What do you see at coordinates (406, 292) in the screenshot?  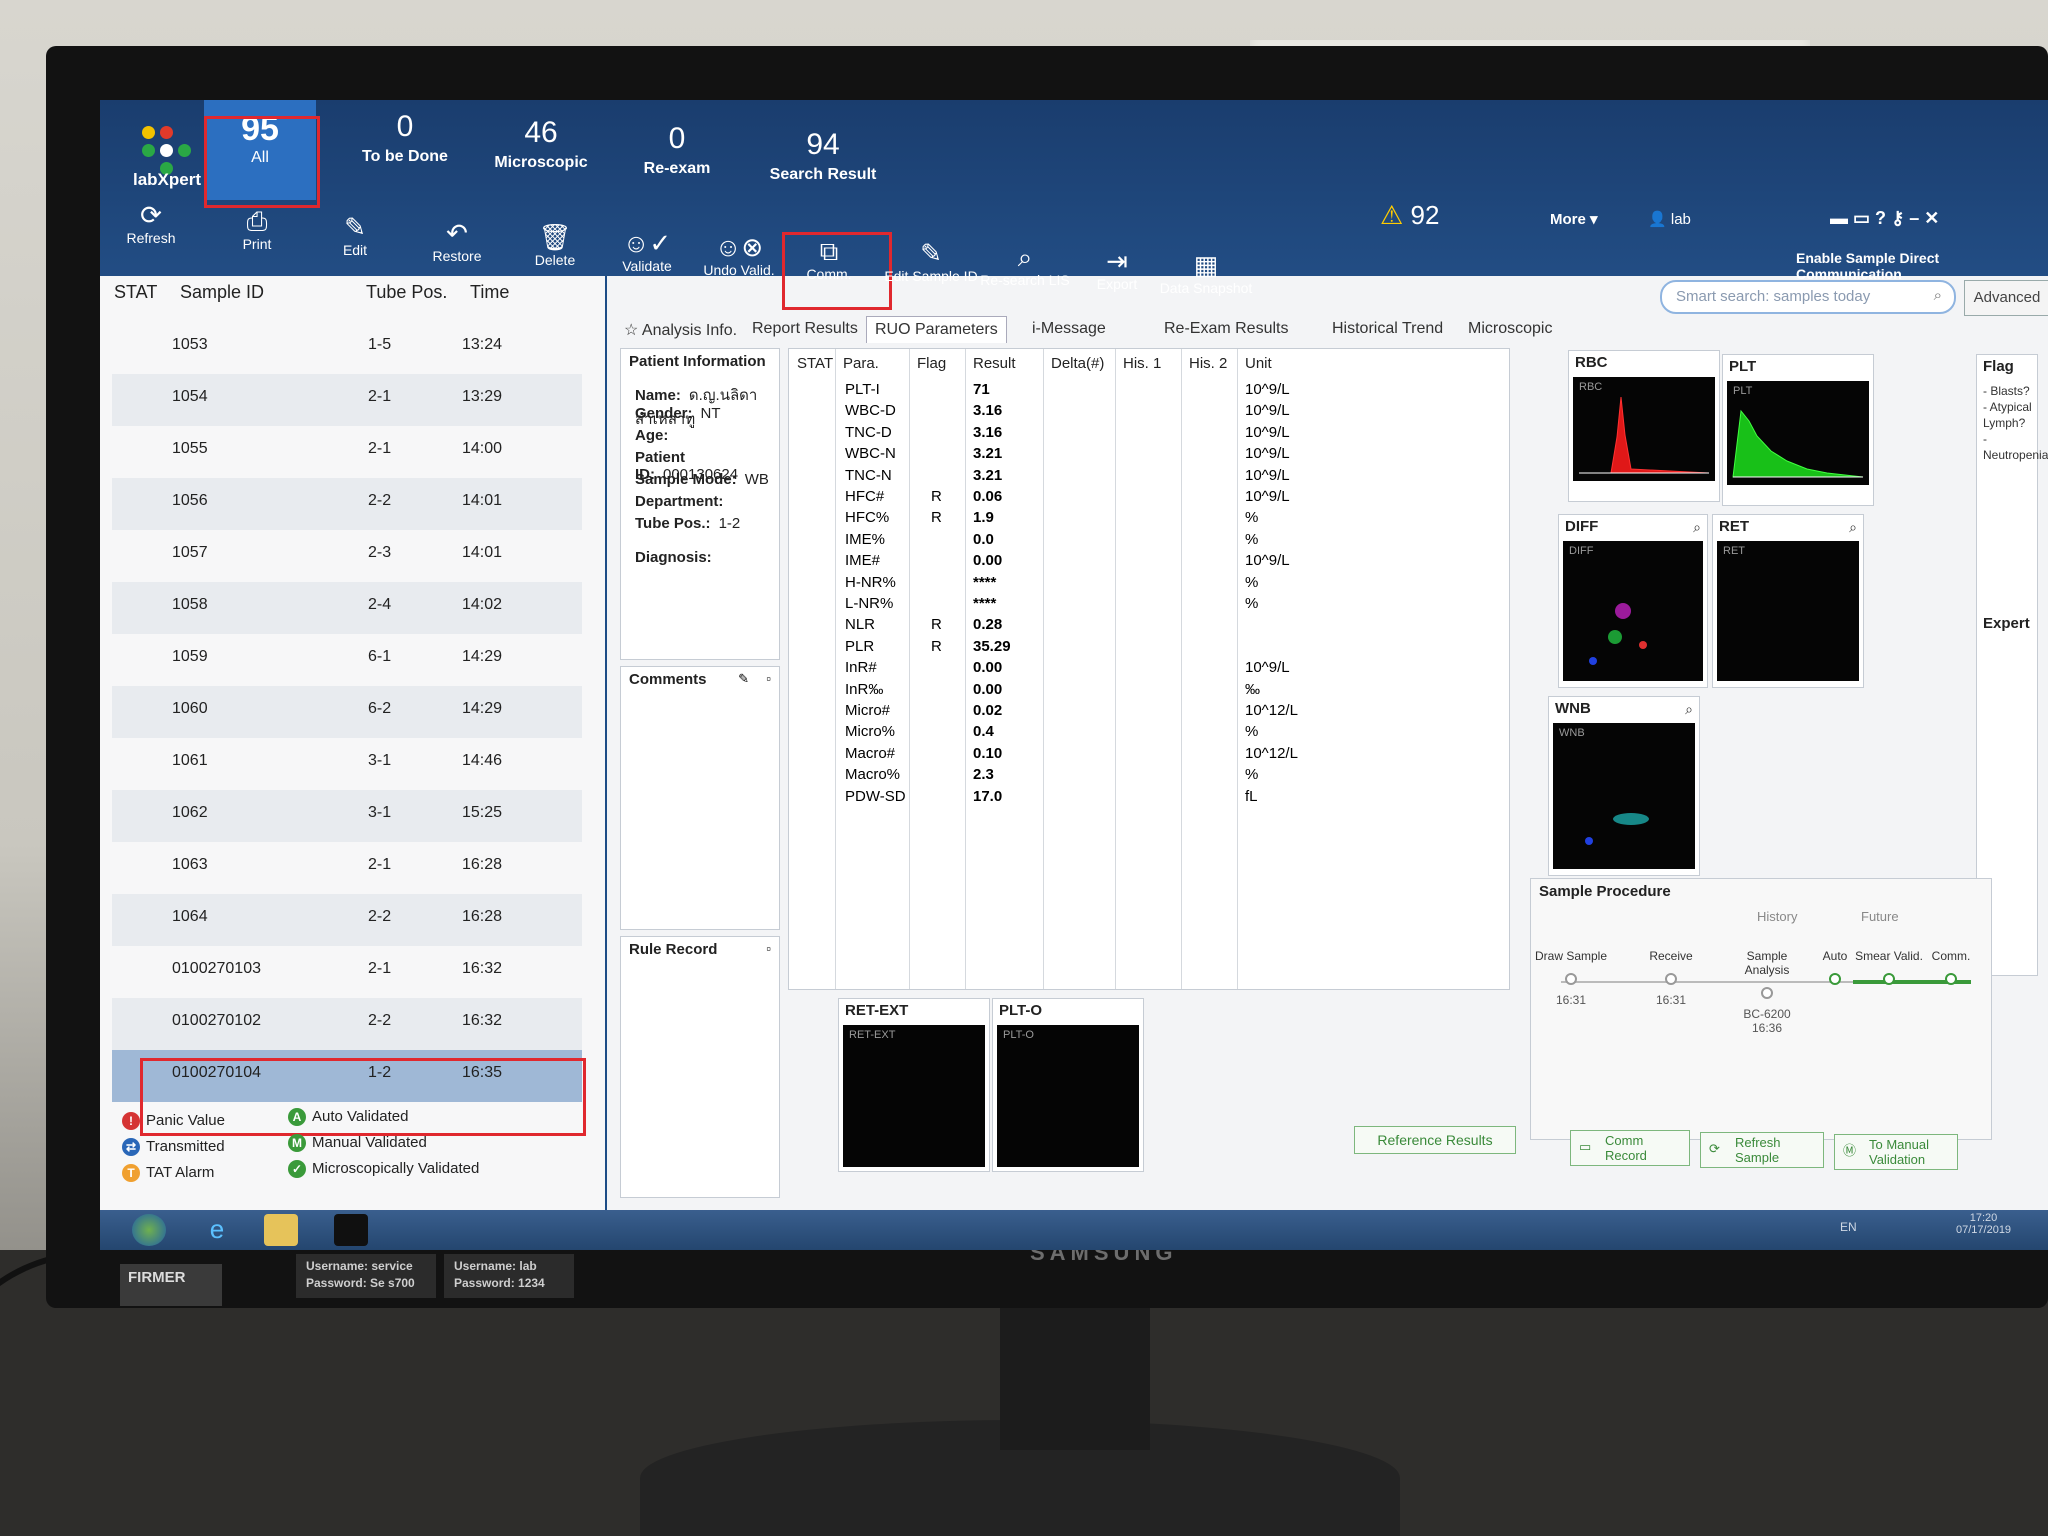 I see `col-tube-pos: Tube Pos.` at bounding box center [406, 292].